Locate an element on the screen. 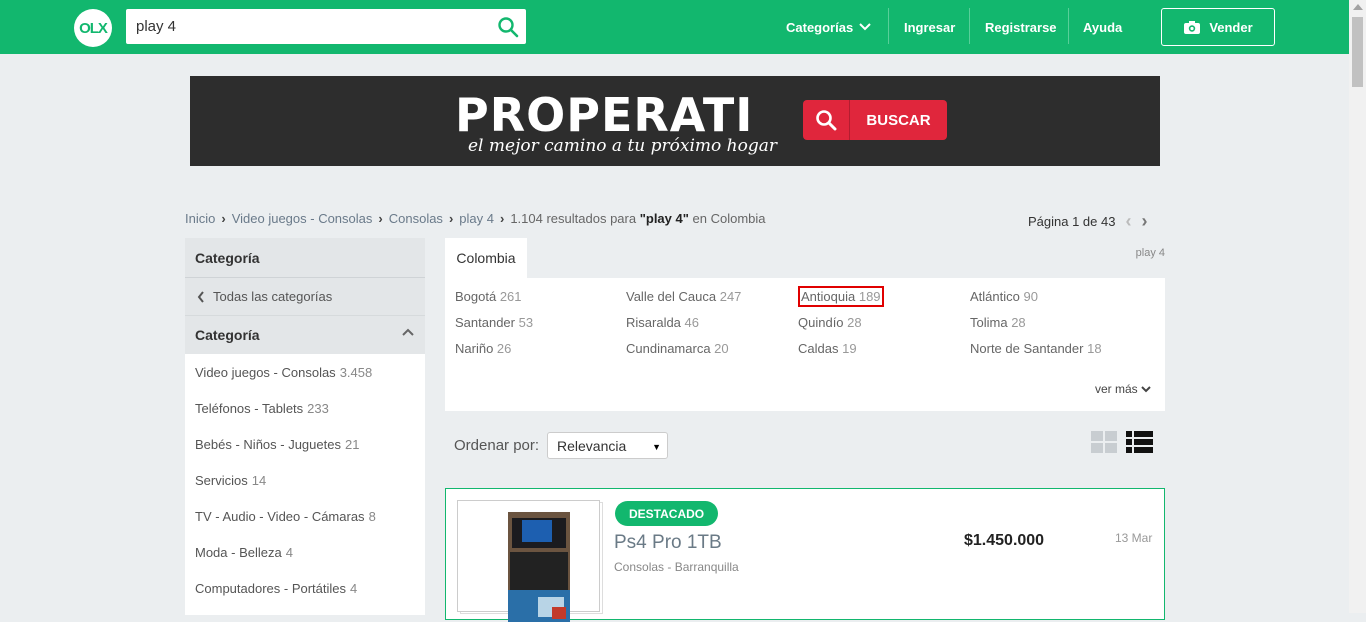 This screenshot has width=1366, height=622. results-count: 1.104 resultados para is located at coordinates (573, 218).